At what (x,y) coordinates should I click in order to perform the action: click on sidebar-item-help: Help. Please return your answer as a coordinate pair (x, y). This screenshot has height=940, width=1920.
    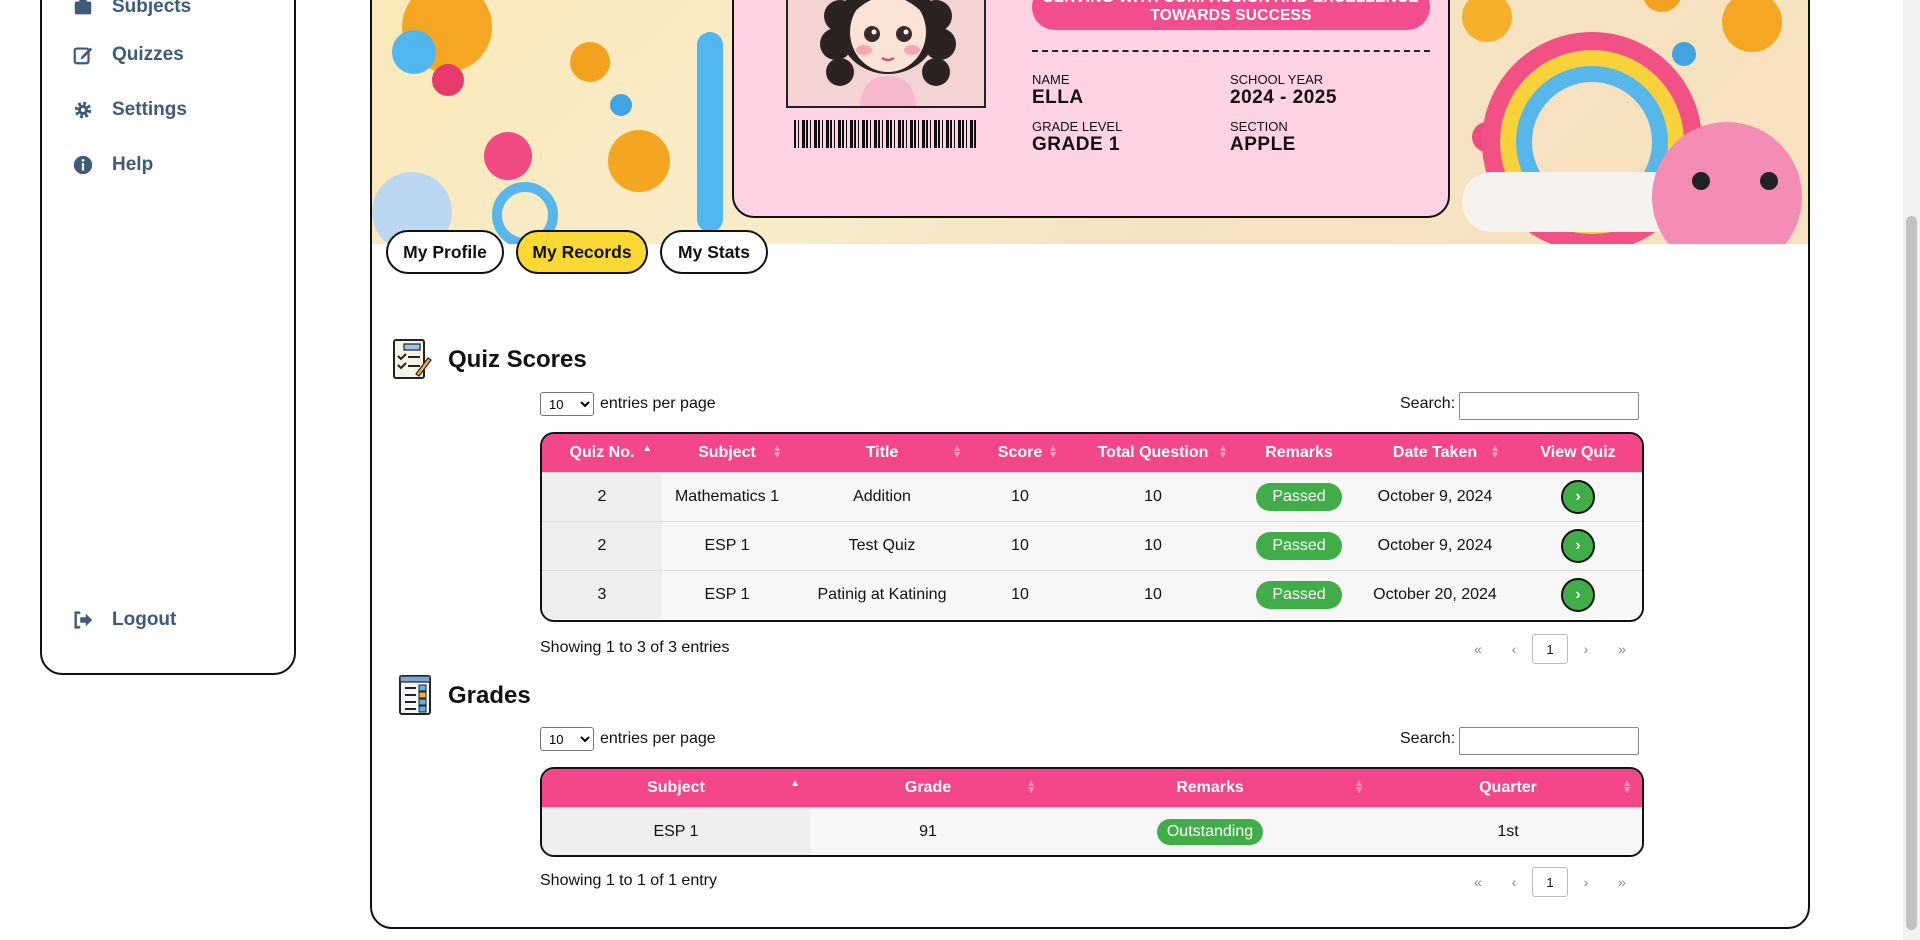
    Looking at the image, I should click on (112, 165).